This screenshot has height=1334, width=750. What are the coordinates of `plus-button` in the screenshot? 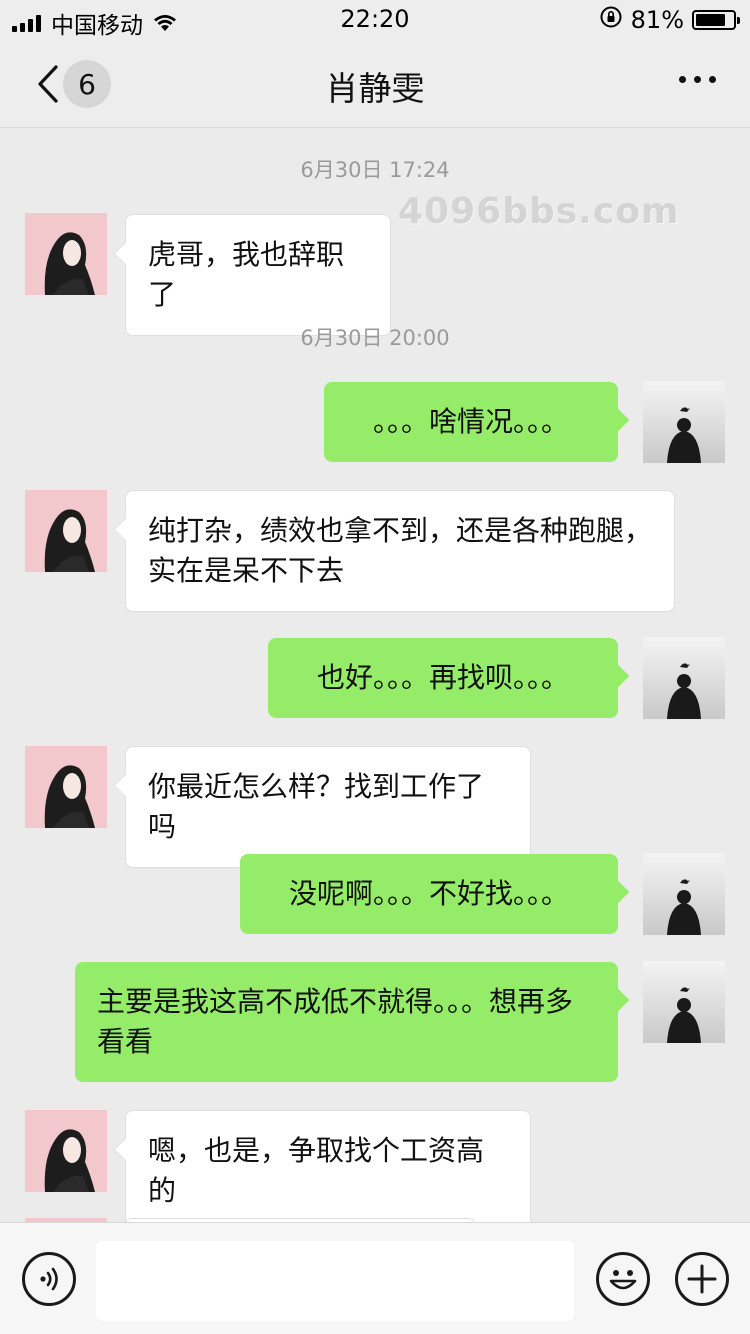 It's located at (702, 1279).